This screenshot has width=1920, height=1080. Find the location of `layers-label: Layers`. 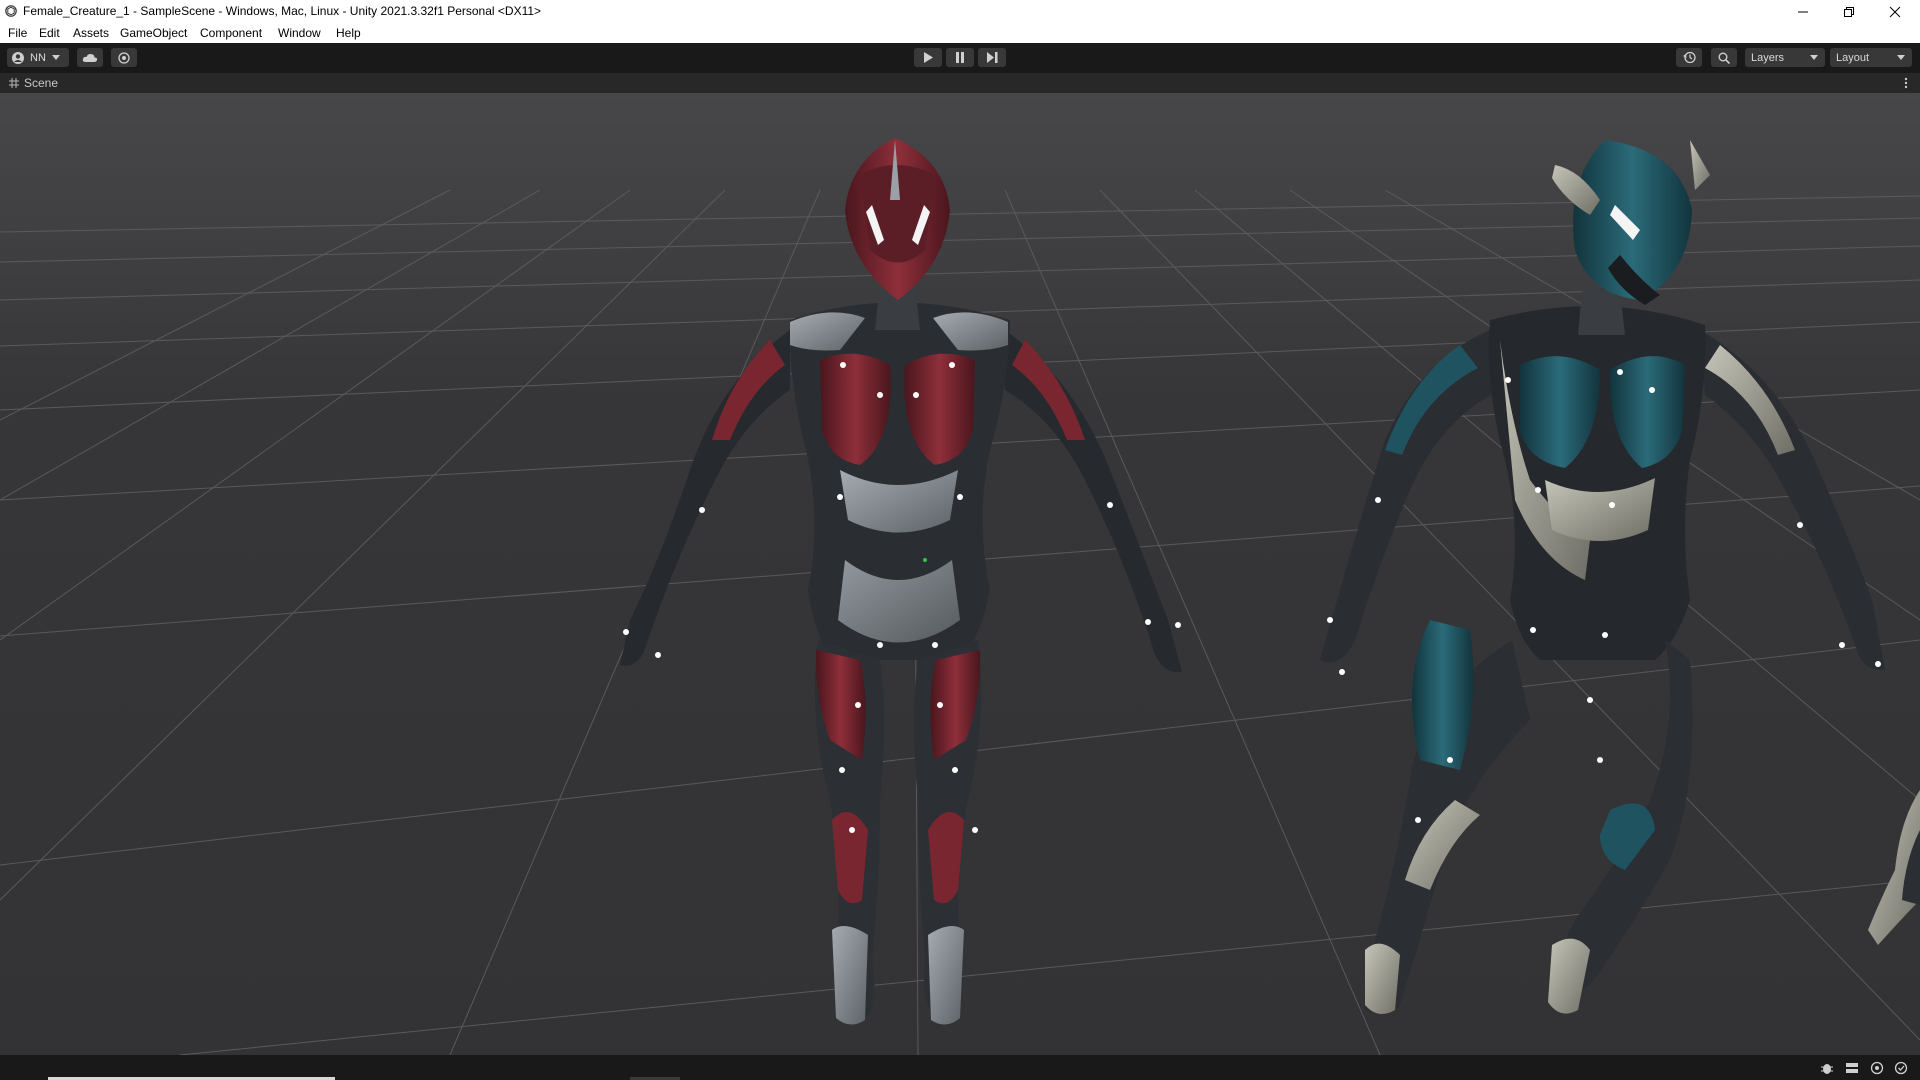

layers-label: Layers is located at coordinates (1768, 57).